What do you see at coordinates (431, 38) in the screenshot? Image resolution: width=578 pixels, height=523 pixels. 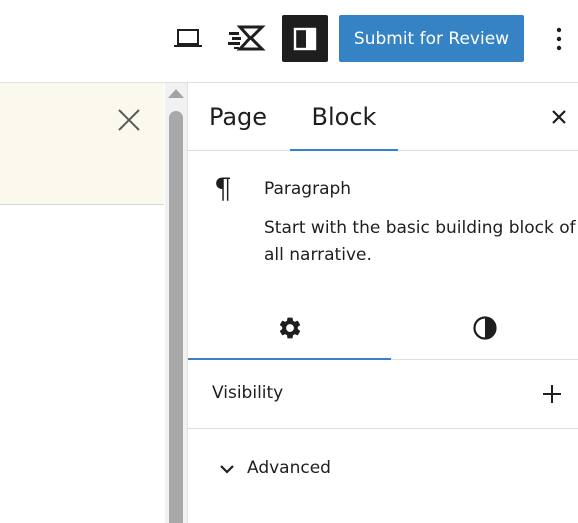 I see `submit-for-review-button: Submit for Review` at bounding box center [431, 38].